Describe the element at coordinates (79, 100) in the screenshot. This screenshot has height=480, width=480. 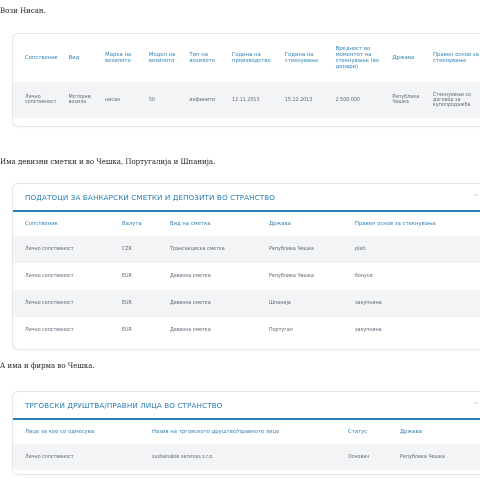
I see `table-cell: Моторни возила` at that location.